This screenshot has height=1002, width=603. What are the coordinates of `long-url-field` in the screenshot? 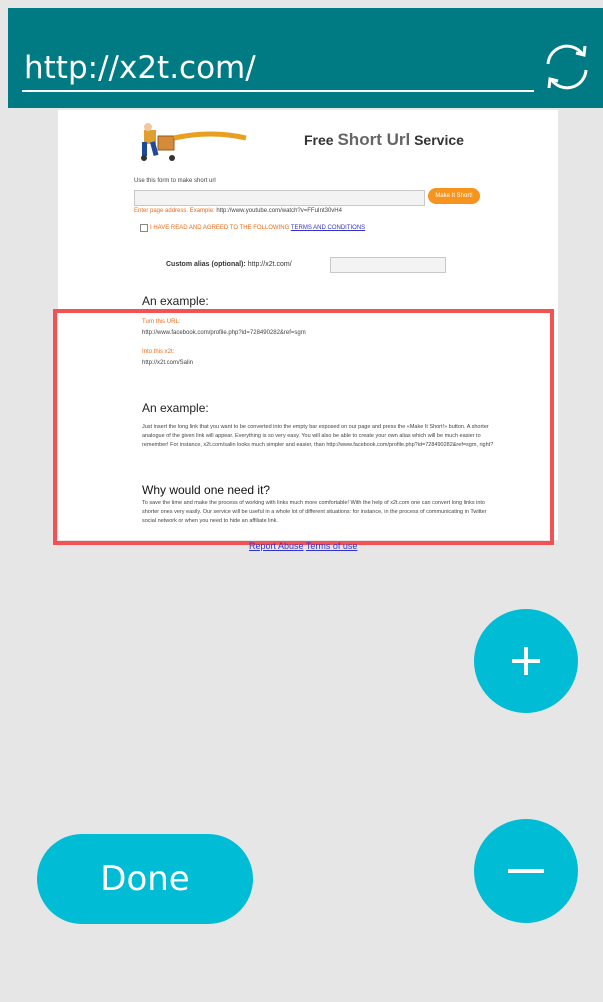 It's located at (279, 198).